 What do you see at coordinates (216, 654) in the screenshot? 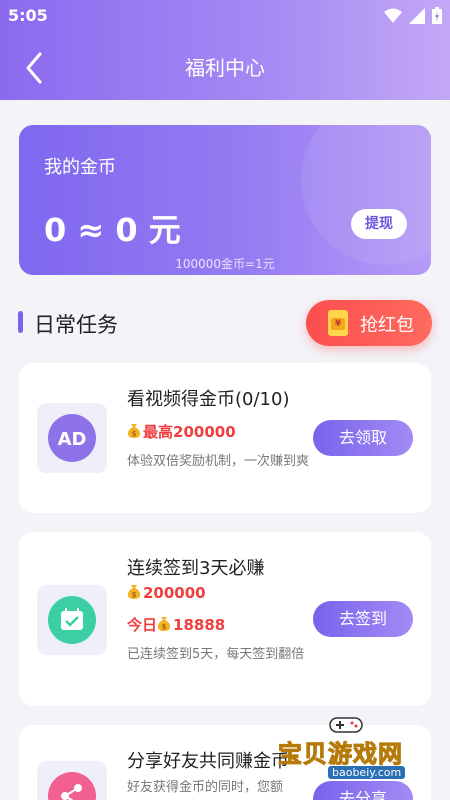
I see `task-description: 已连续签到5天，每天签到翻倍` at bounding box center [216, 654].